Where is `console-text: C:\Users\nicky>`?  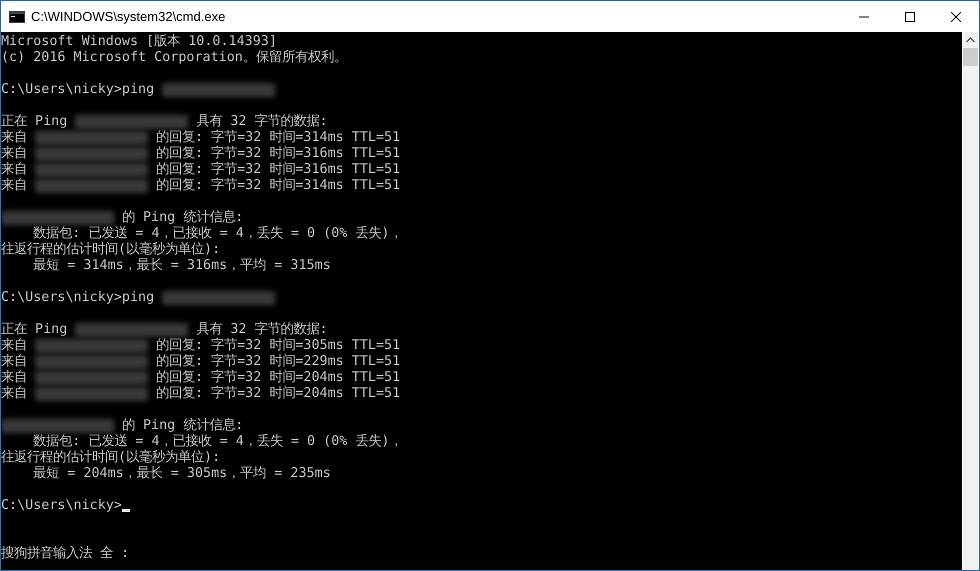
console-text: C:\Users\nicky> is located at coordinates (61, 506).